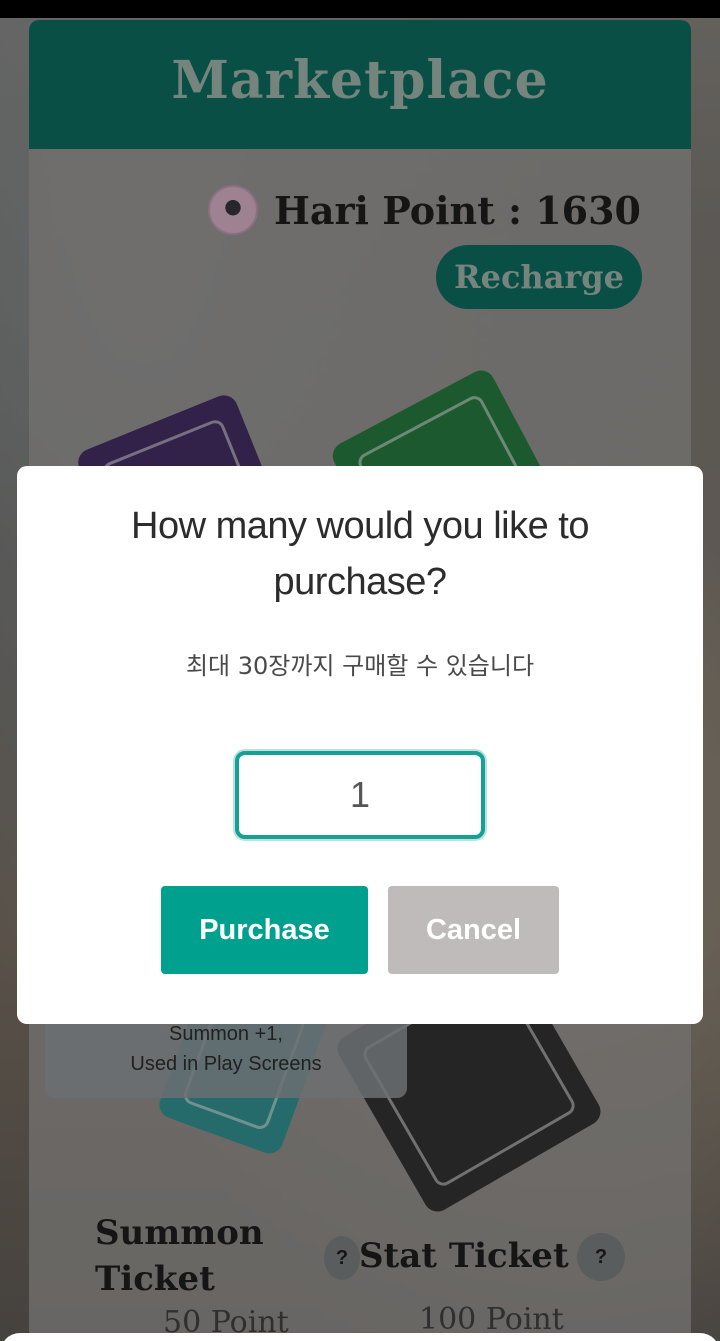 The image size is (720, 1341). I want to click on cancel-button: Cancel, so click(473, 930).